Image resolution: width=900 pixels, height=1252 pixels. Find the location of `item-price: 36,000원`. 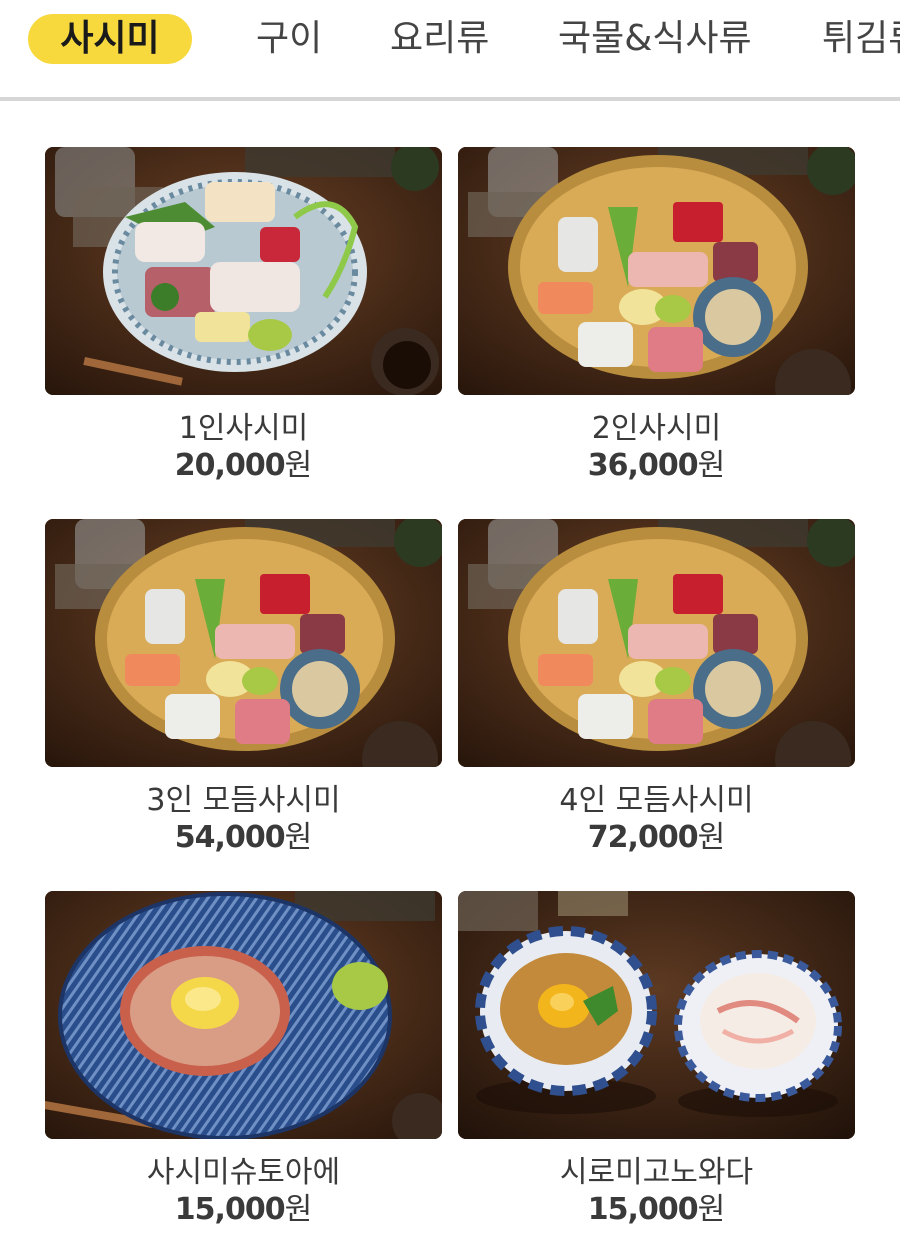

item-price: 36,000원 is located at coordinates (656, 466).